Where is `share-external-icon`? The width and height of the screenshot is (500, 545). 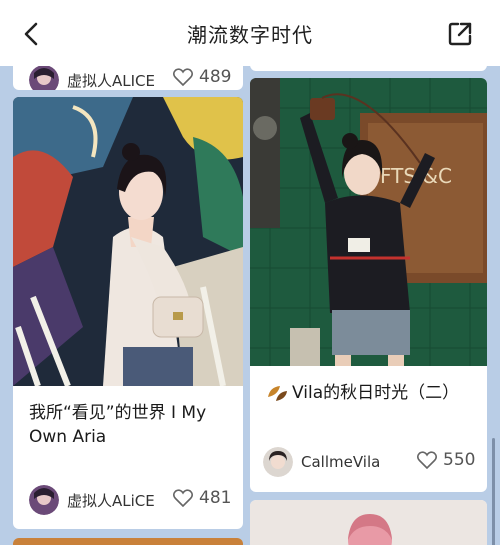
share-external-icon is located at coordinates (460, 34).